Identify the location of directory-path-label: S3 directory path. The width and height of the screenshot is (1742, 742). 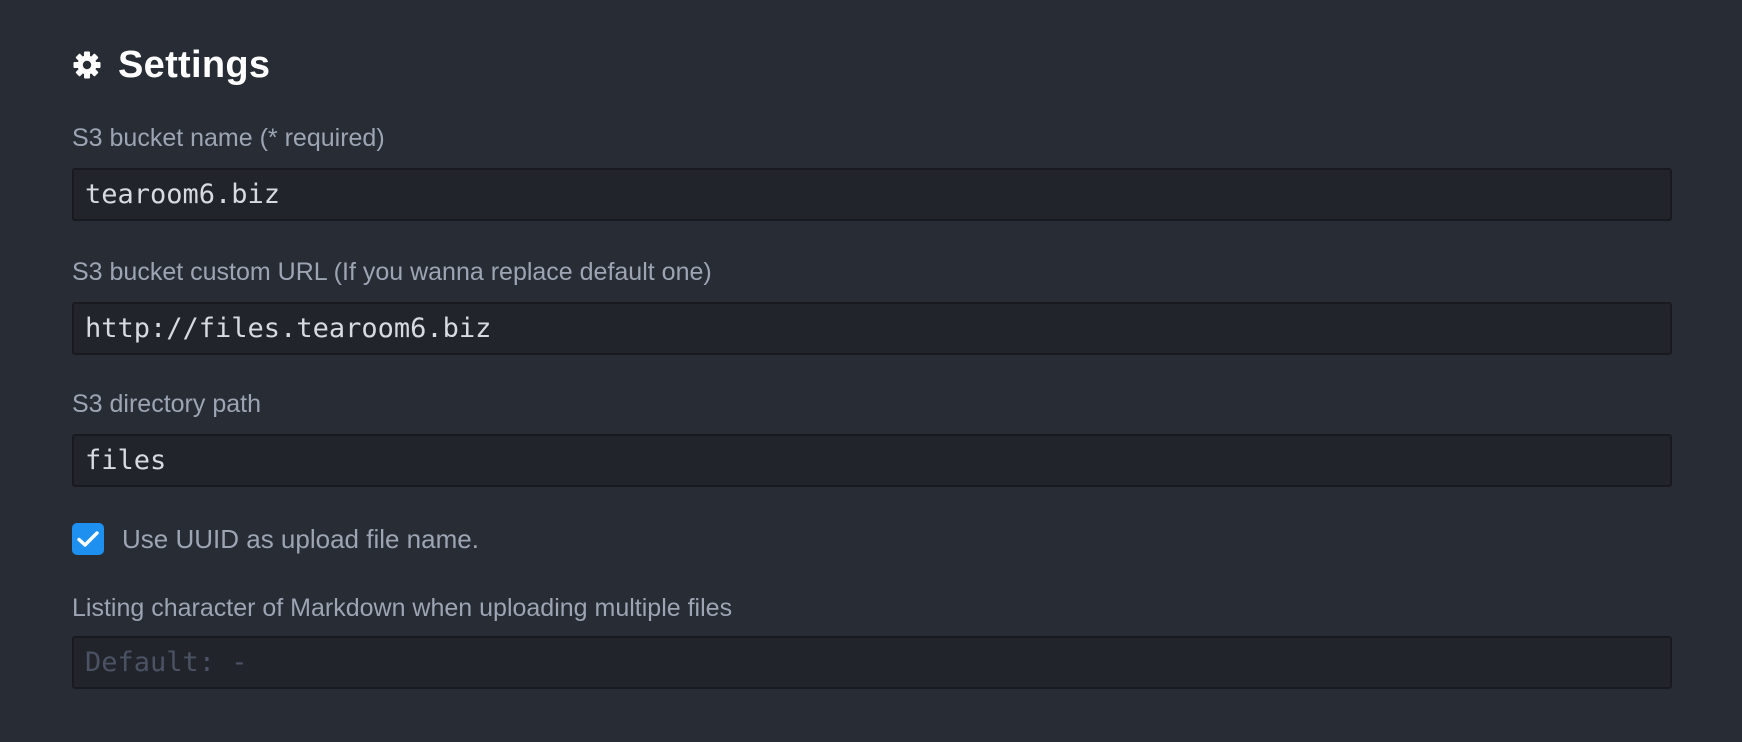
(166, 404).